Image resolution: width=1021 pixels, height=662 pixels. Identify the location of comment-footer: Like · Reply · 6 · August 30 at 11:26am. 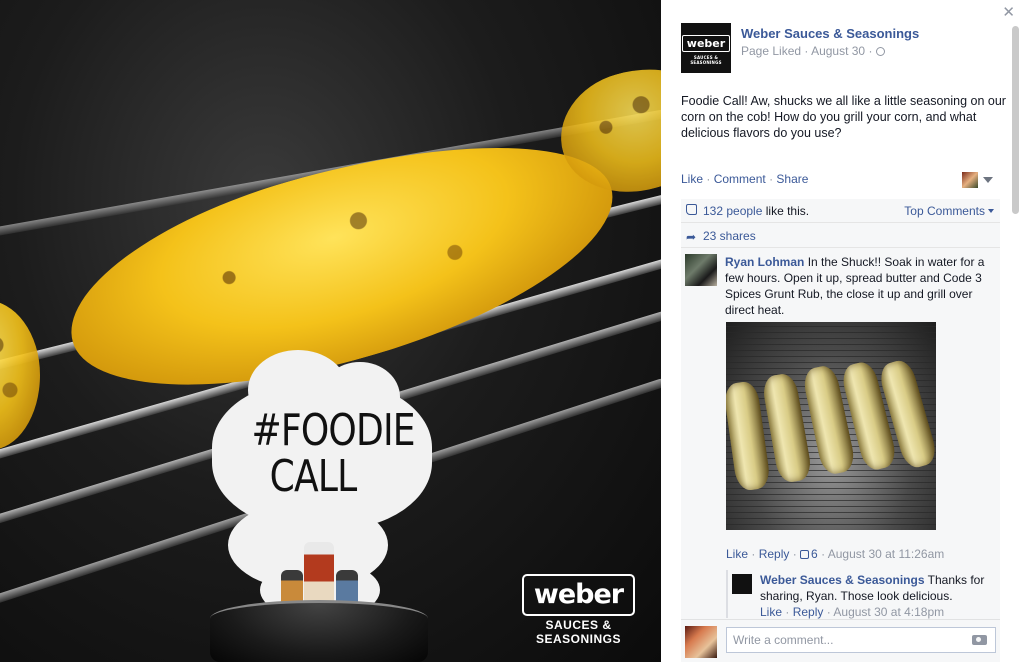
(835, 554).